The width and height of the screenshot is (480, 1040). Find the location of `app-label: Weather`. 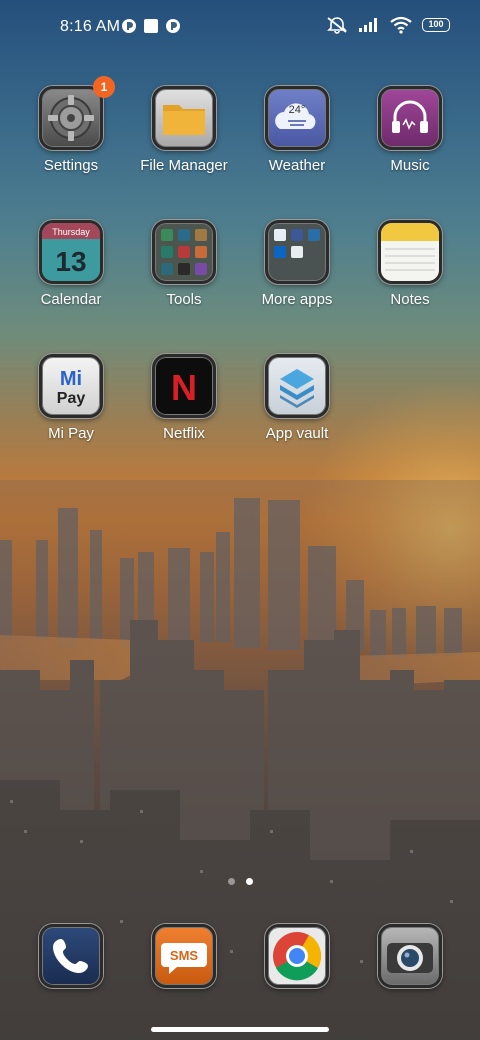

app-label: Weather is located at coordinates (297, 165).